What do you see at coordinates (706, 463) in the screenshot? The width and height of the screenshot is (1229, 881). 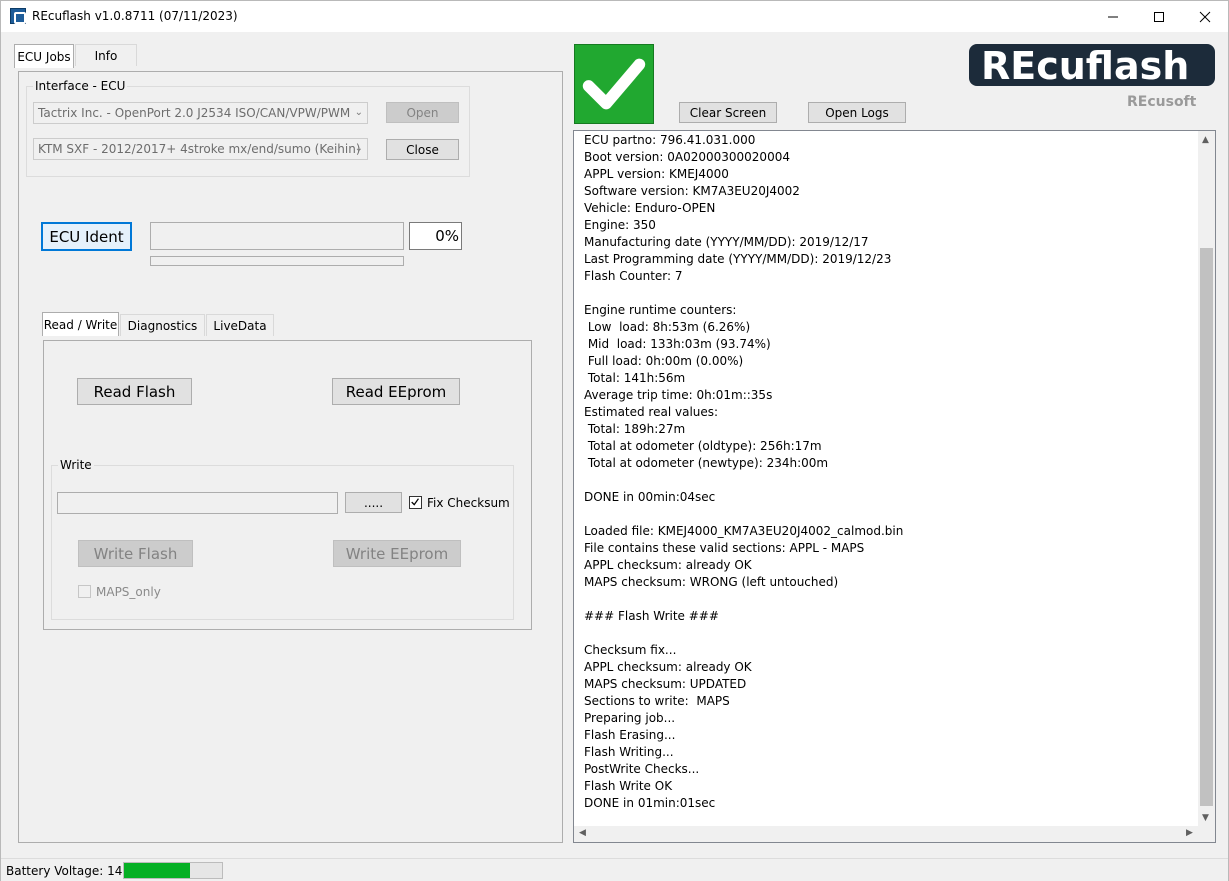 I see `log-line: Total at odometer (newtype): 234h:00m` at bounding box center [706, 463].